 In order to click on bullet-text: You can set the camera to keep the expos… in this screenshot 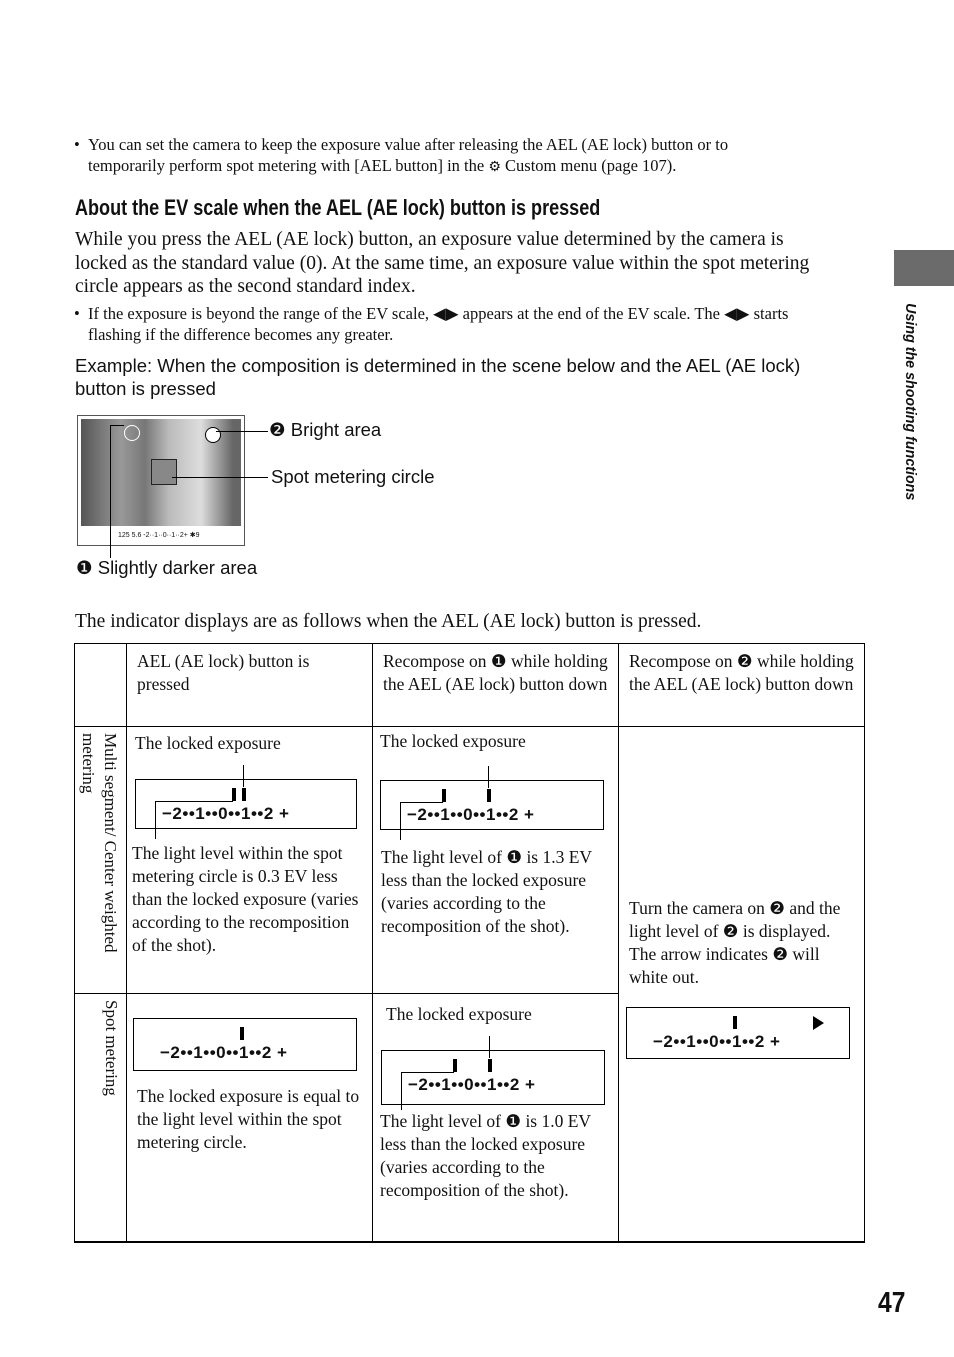, I will do `click(408, 144)`.